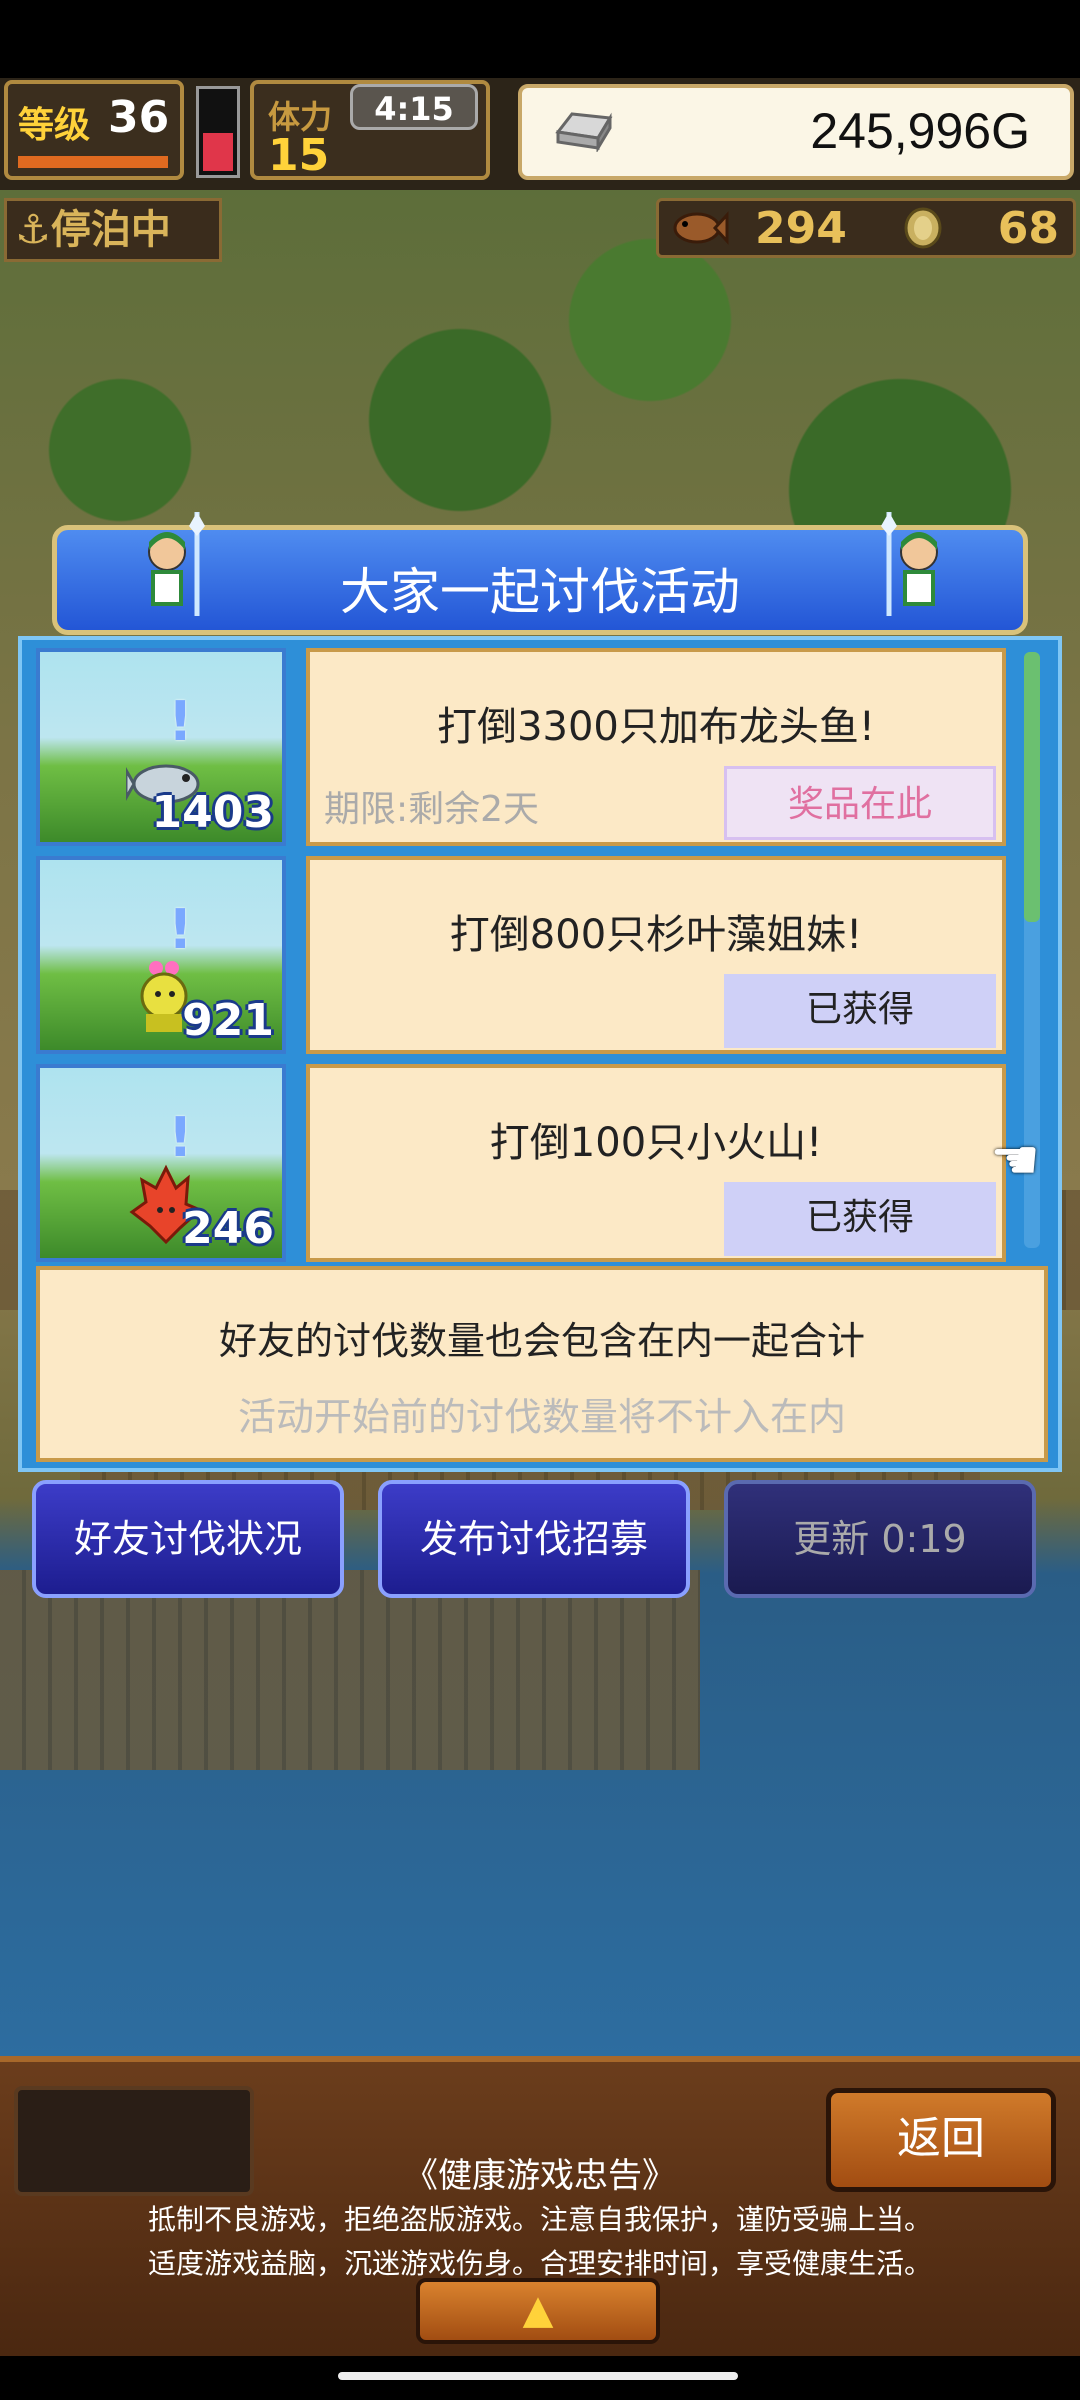 The width and height of the screenshot is (1080, 2400). What do you see at coordinates (94, 130) in the screenshot?
I see `level-box: 等级 36` at bounding box center [94, 130].